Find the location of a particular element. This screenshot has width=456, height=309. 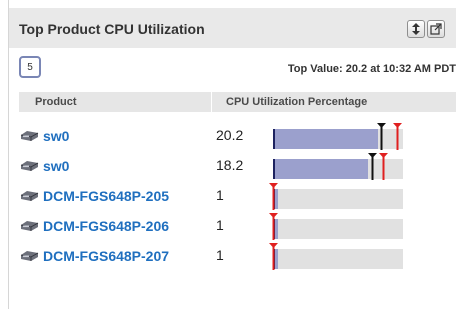

top-count-selector: 5 is located at coordinates (30, 67).